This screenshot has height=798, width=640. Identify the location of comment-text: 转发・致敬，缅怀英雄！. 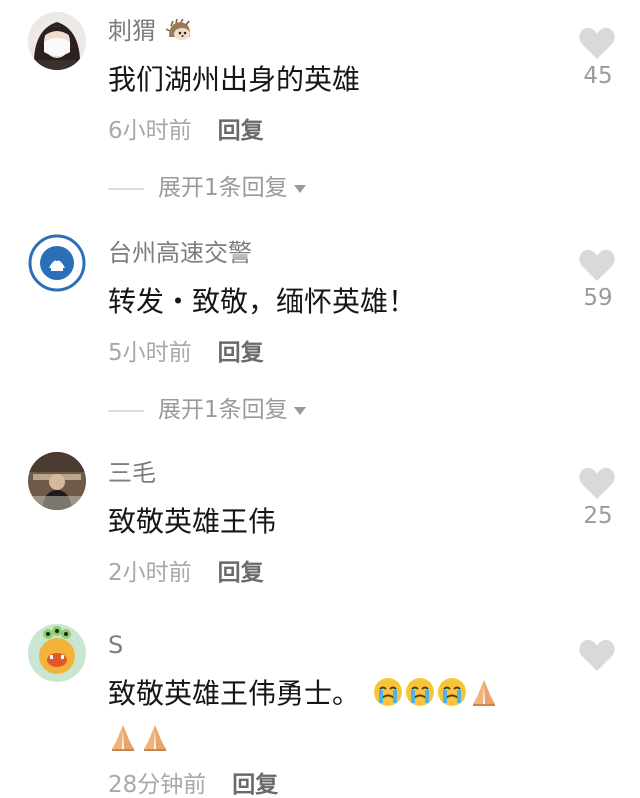
(262, 301).